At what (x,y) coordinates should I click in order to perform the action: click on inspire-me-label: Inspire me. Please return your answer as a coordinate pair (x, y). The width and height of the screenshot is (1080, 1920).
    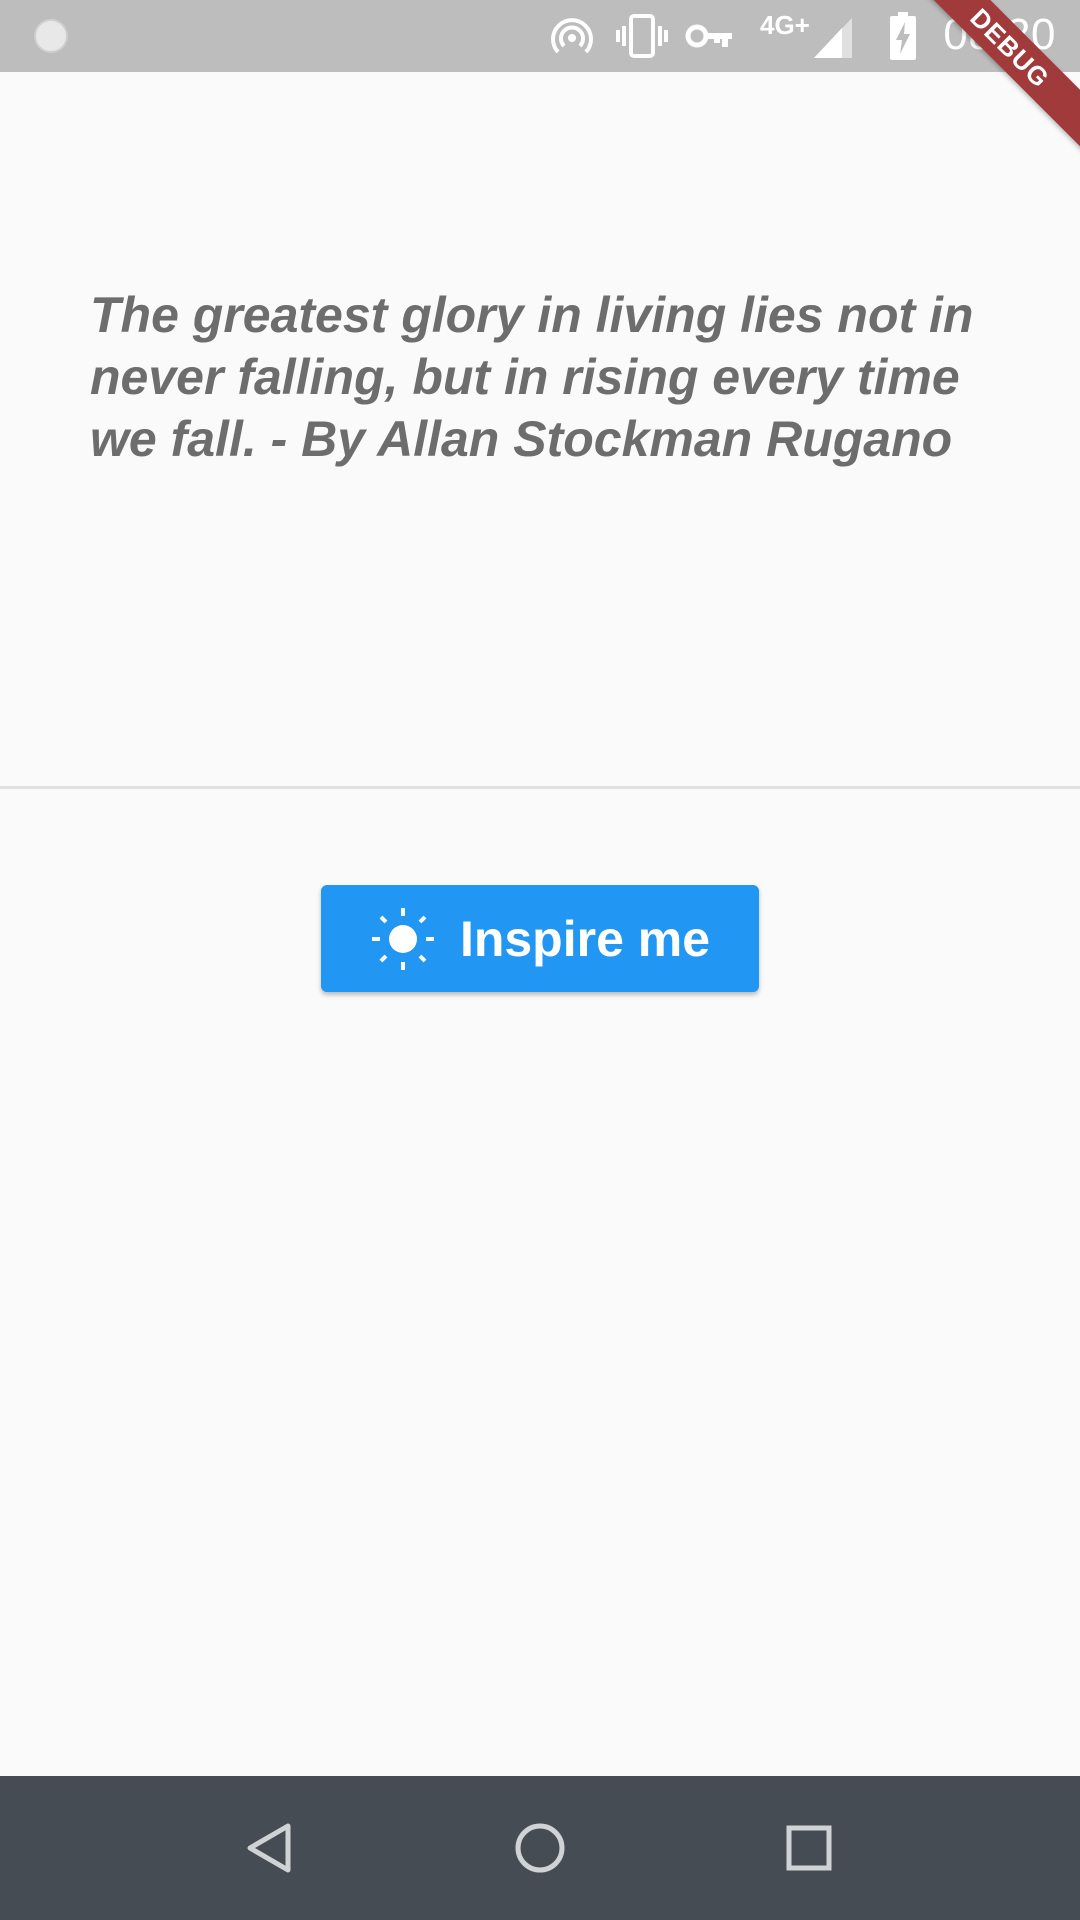
    Looking at the image, I should click on (585, 938).